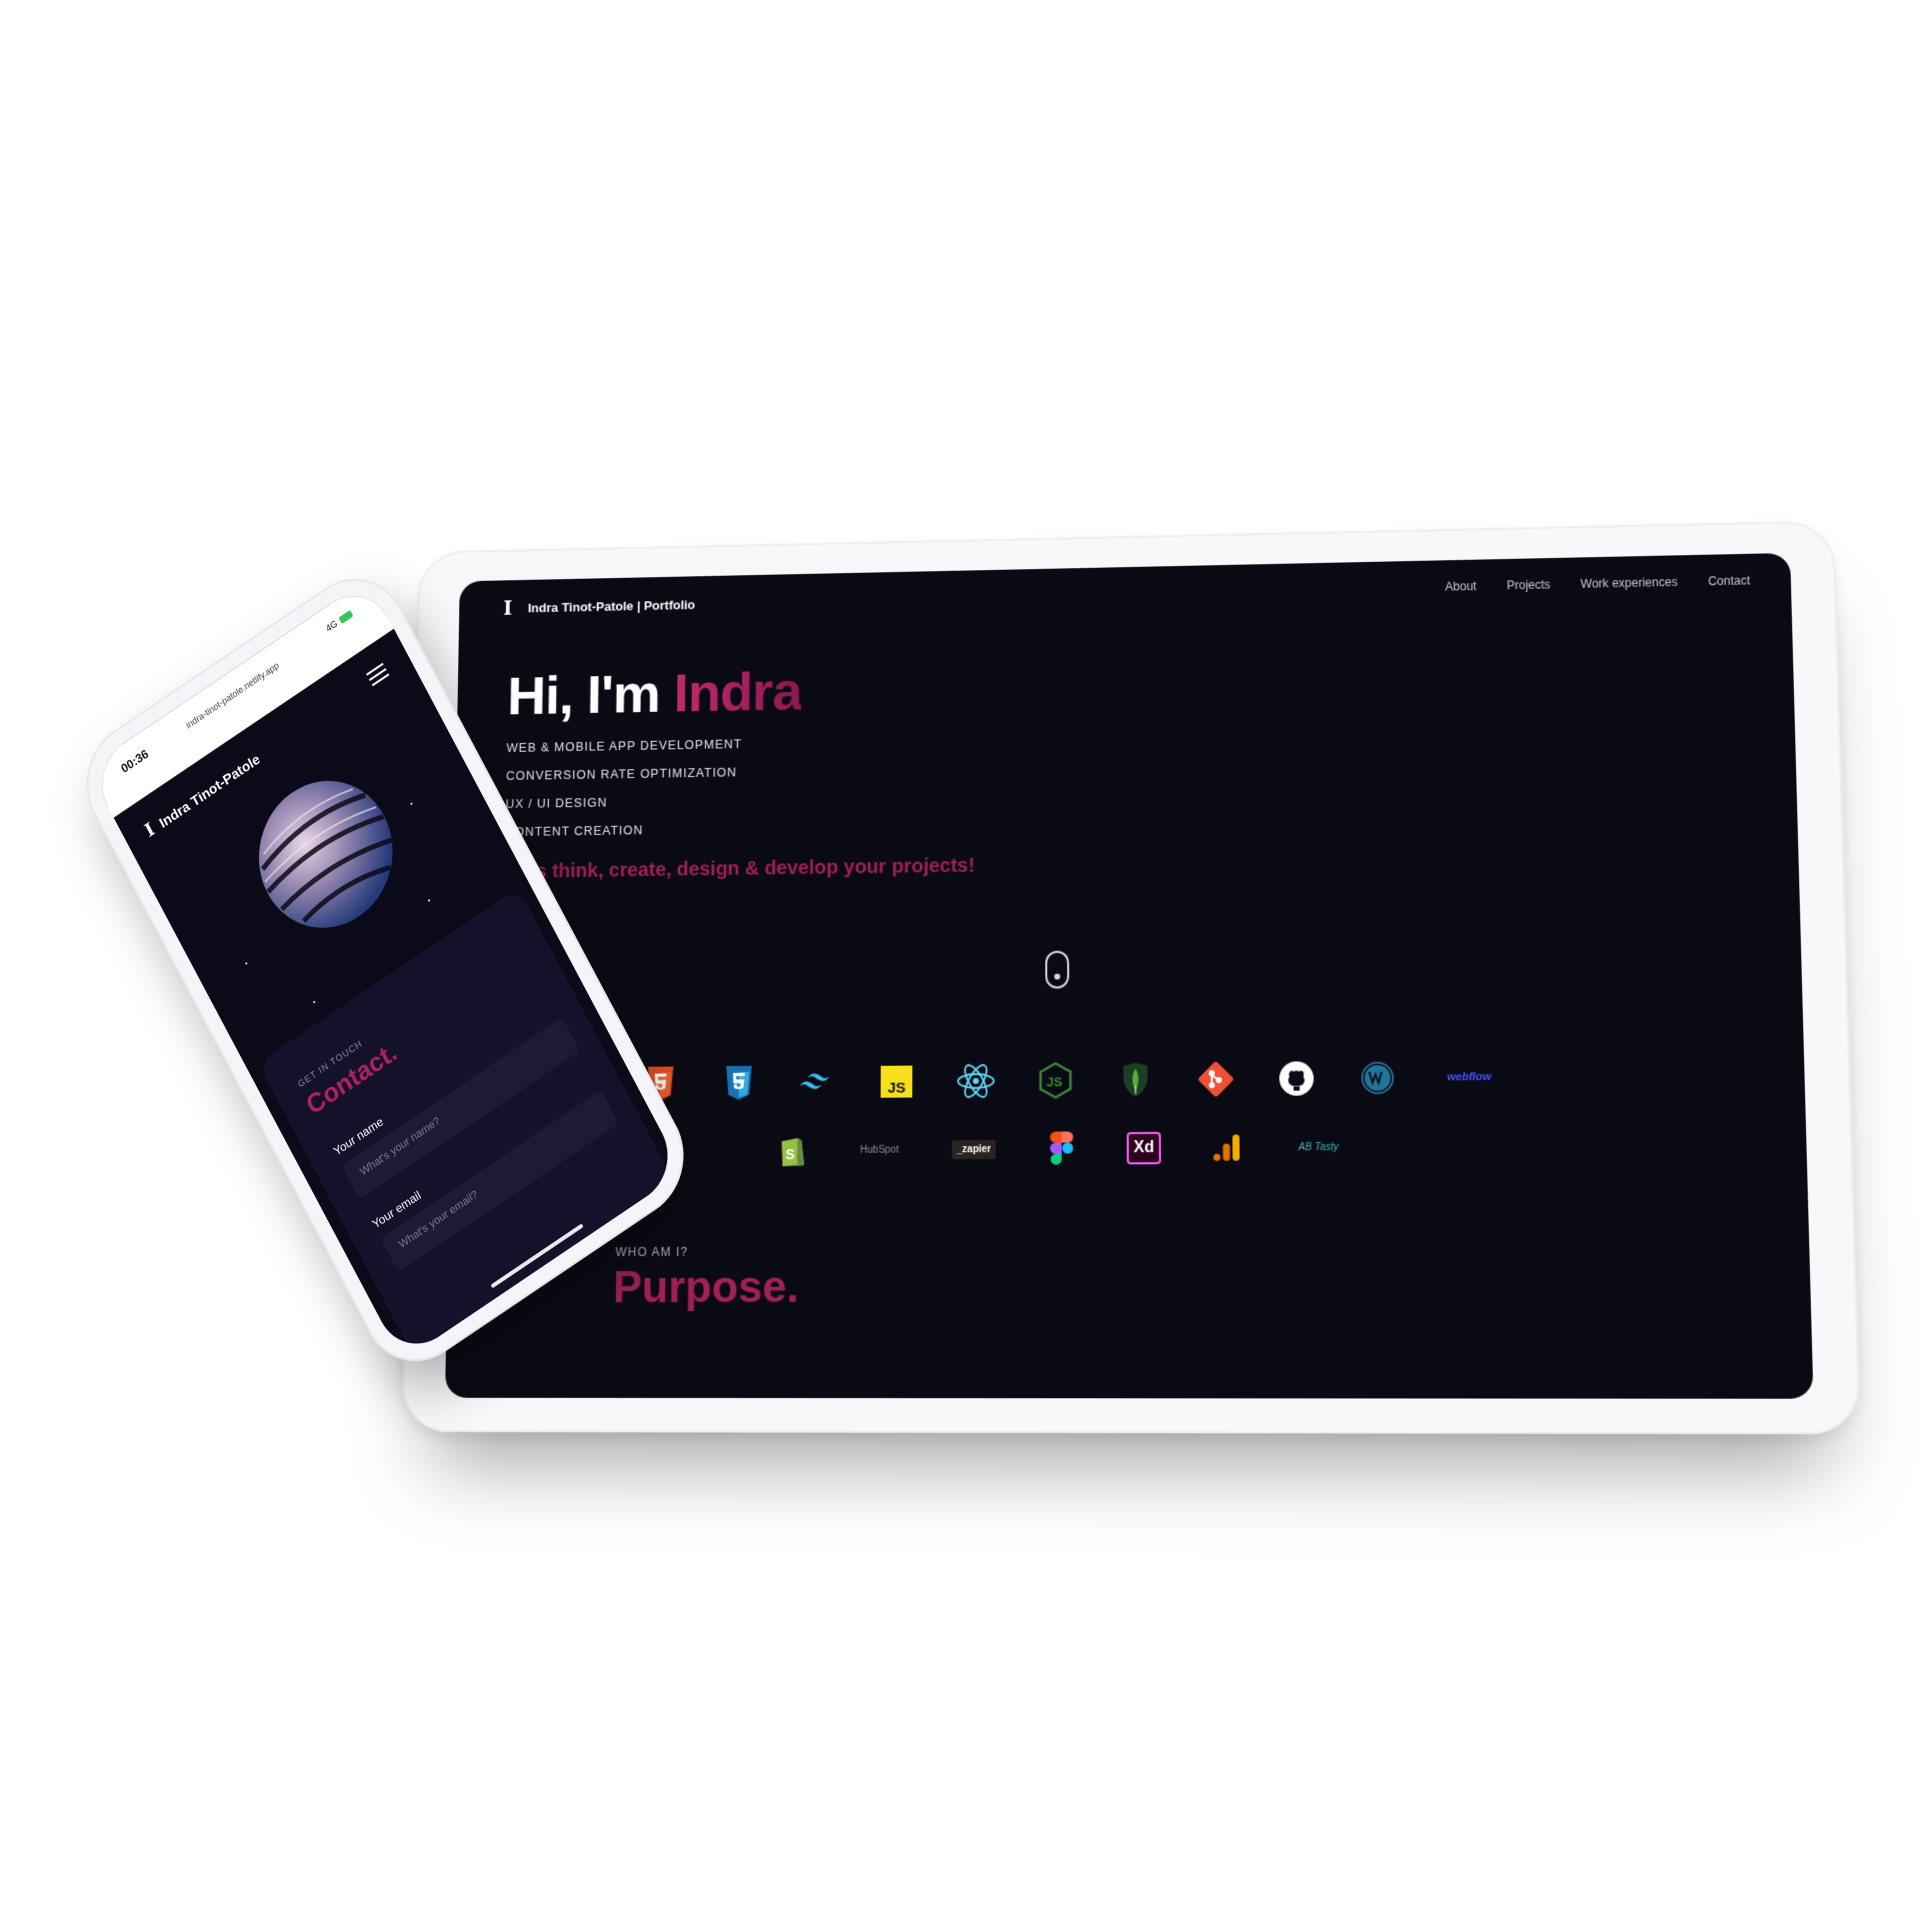 The image size is (1920, 1920). I want to click on webflow-icon: webflow, so click(1469, 1077).